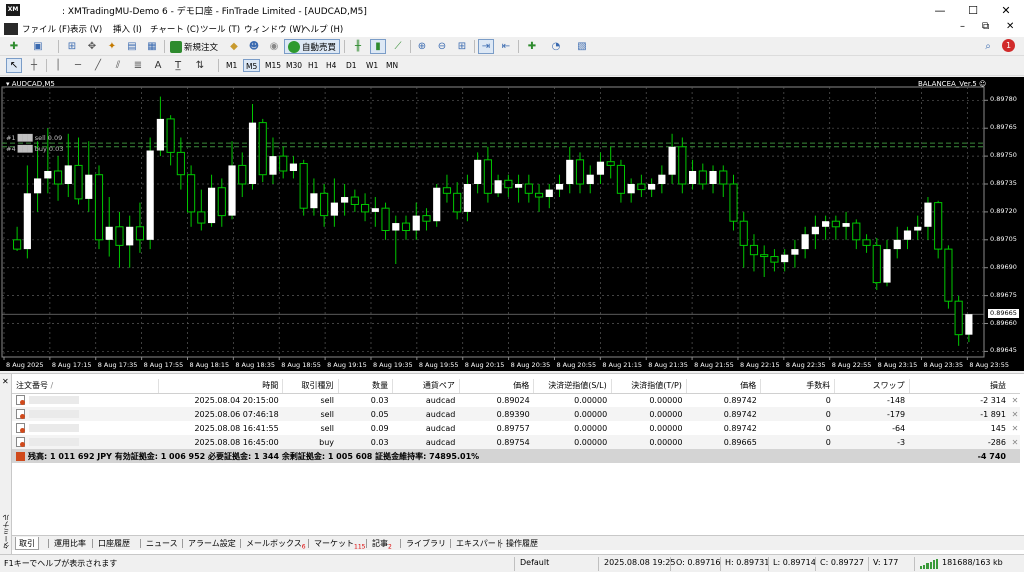 The image size is (1024, 572). Describe the element at coordinates (580, 172) in the screenshot. I see `bear-candle` at that location.